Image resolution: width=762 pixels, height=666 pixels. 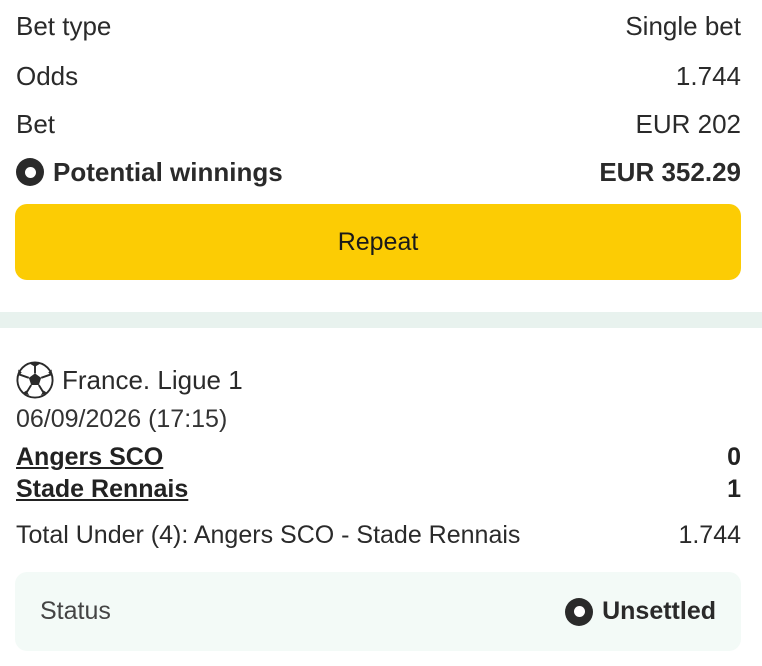 What do you see at coordinates (378, 124) in the screenshot?
I see `bet-amount-row: Bet EUR 202` at bounding box center [378, 124].